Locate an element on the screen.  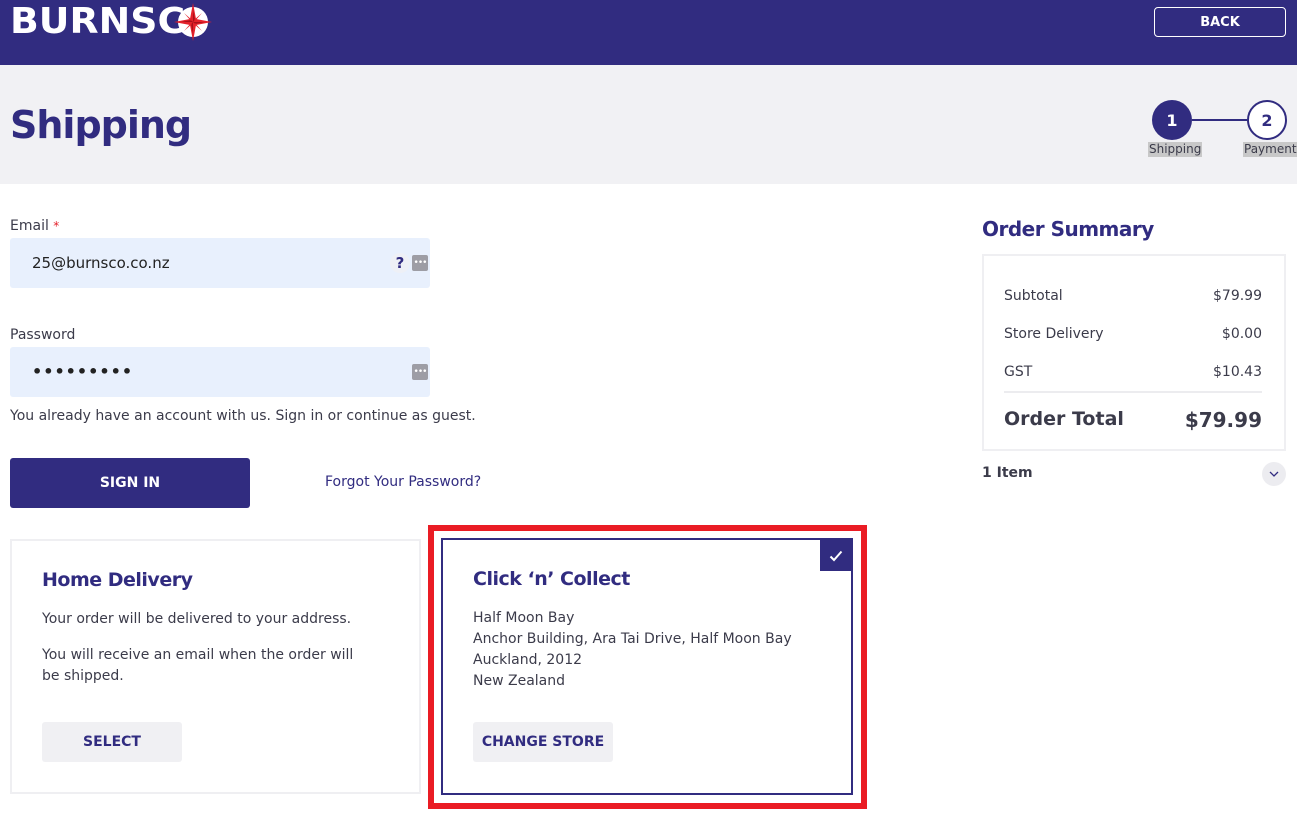
subtotal-value: $79.99 is located at coordinates (1237, 296).